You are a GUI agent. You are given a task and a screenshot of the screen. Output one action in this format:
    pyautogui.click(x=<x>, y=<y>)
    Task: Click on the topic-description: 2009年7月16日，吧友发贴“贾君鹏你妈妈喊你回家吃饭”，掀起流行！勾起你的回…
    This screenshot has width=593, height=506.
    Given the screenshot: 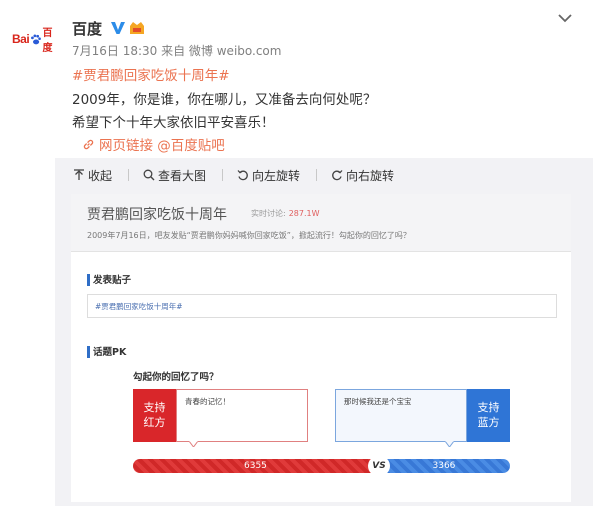 What is the action you would take?
    pyautogui.click(x=249, y=235)
    